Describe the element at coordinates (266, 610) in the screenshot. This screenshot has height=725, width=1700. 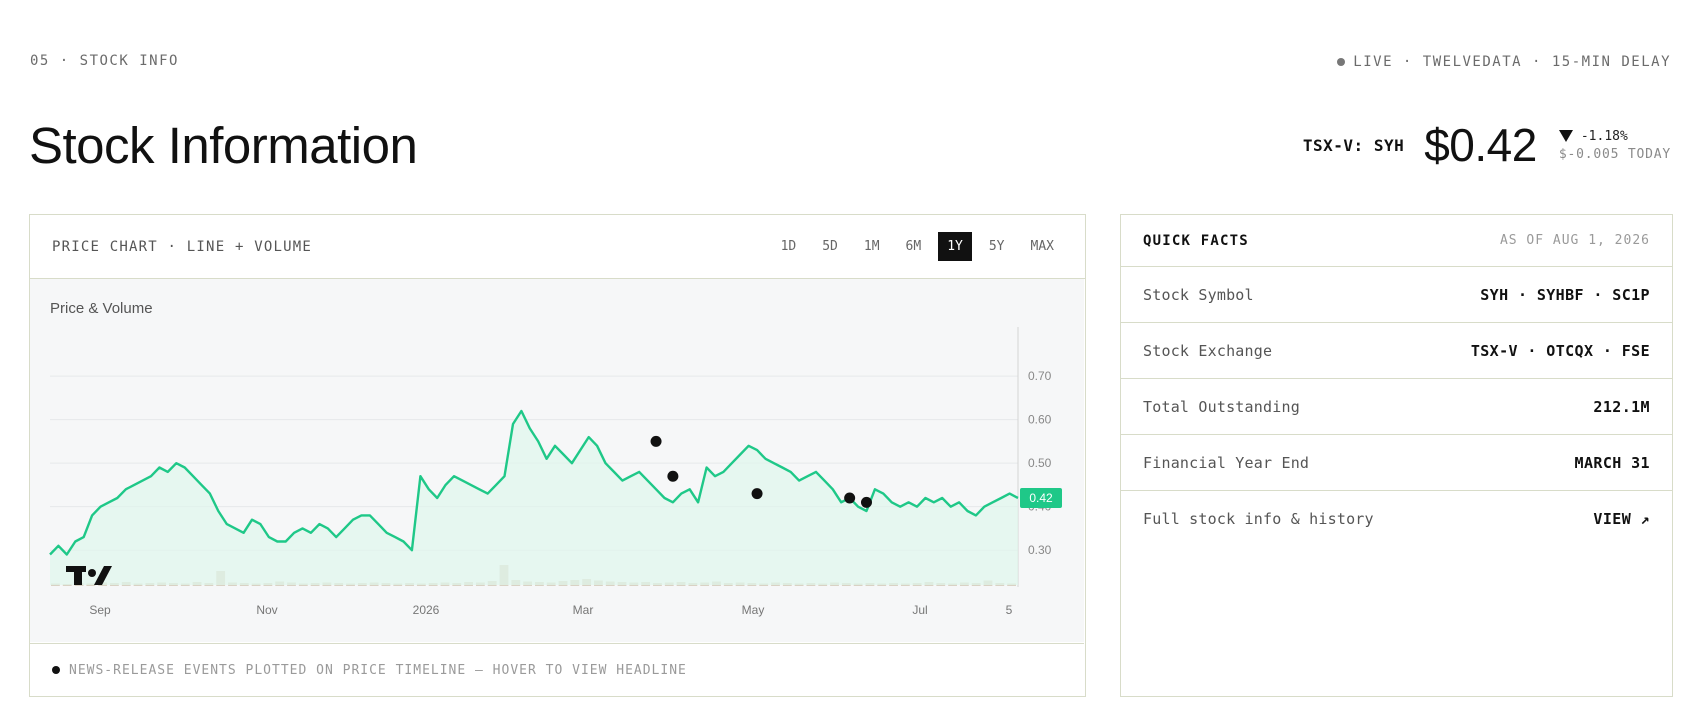
I see `x-tick-label: Nov` at that location.